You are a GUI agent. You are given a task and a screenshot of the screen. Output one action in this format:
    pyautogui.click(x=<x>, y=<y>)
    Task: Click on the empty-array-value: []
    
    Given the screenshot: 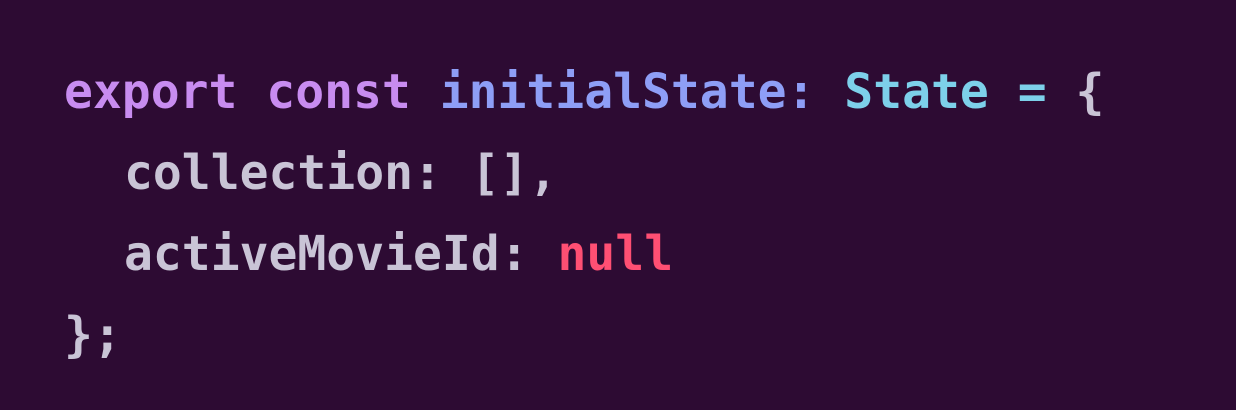 What is the action you would take?
    pyautogui.click(x=499, y=173)
    